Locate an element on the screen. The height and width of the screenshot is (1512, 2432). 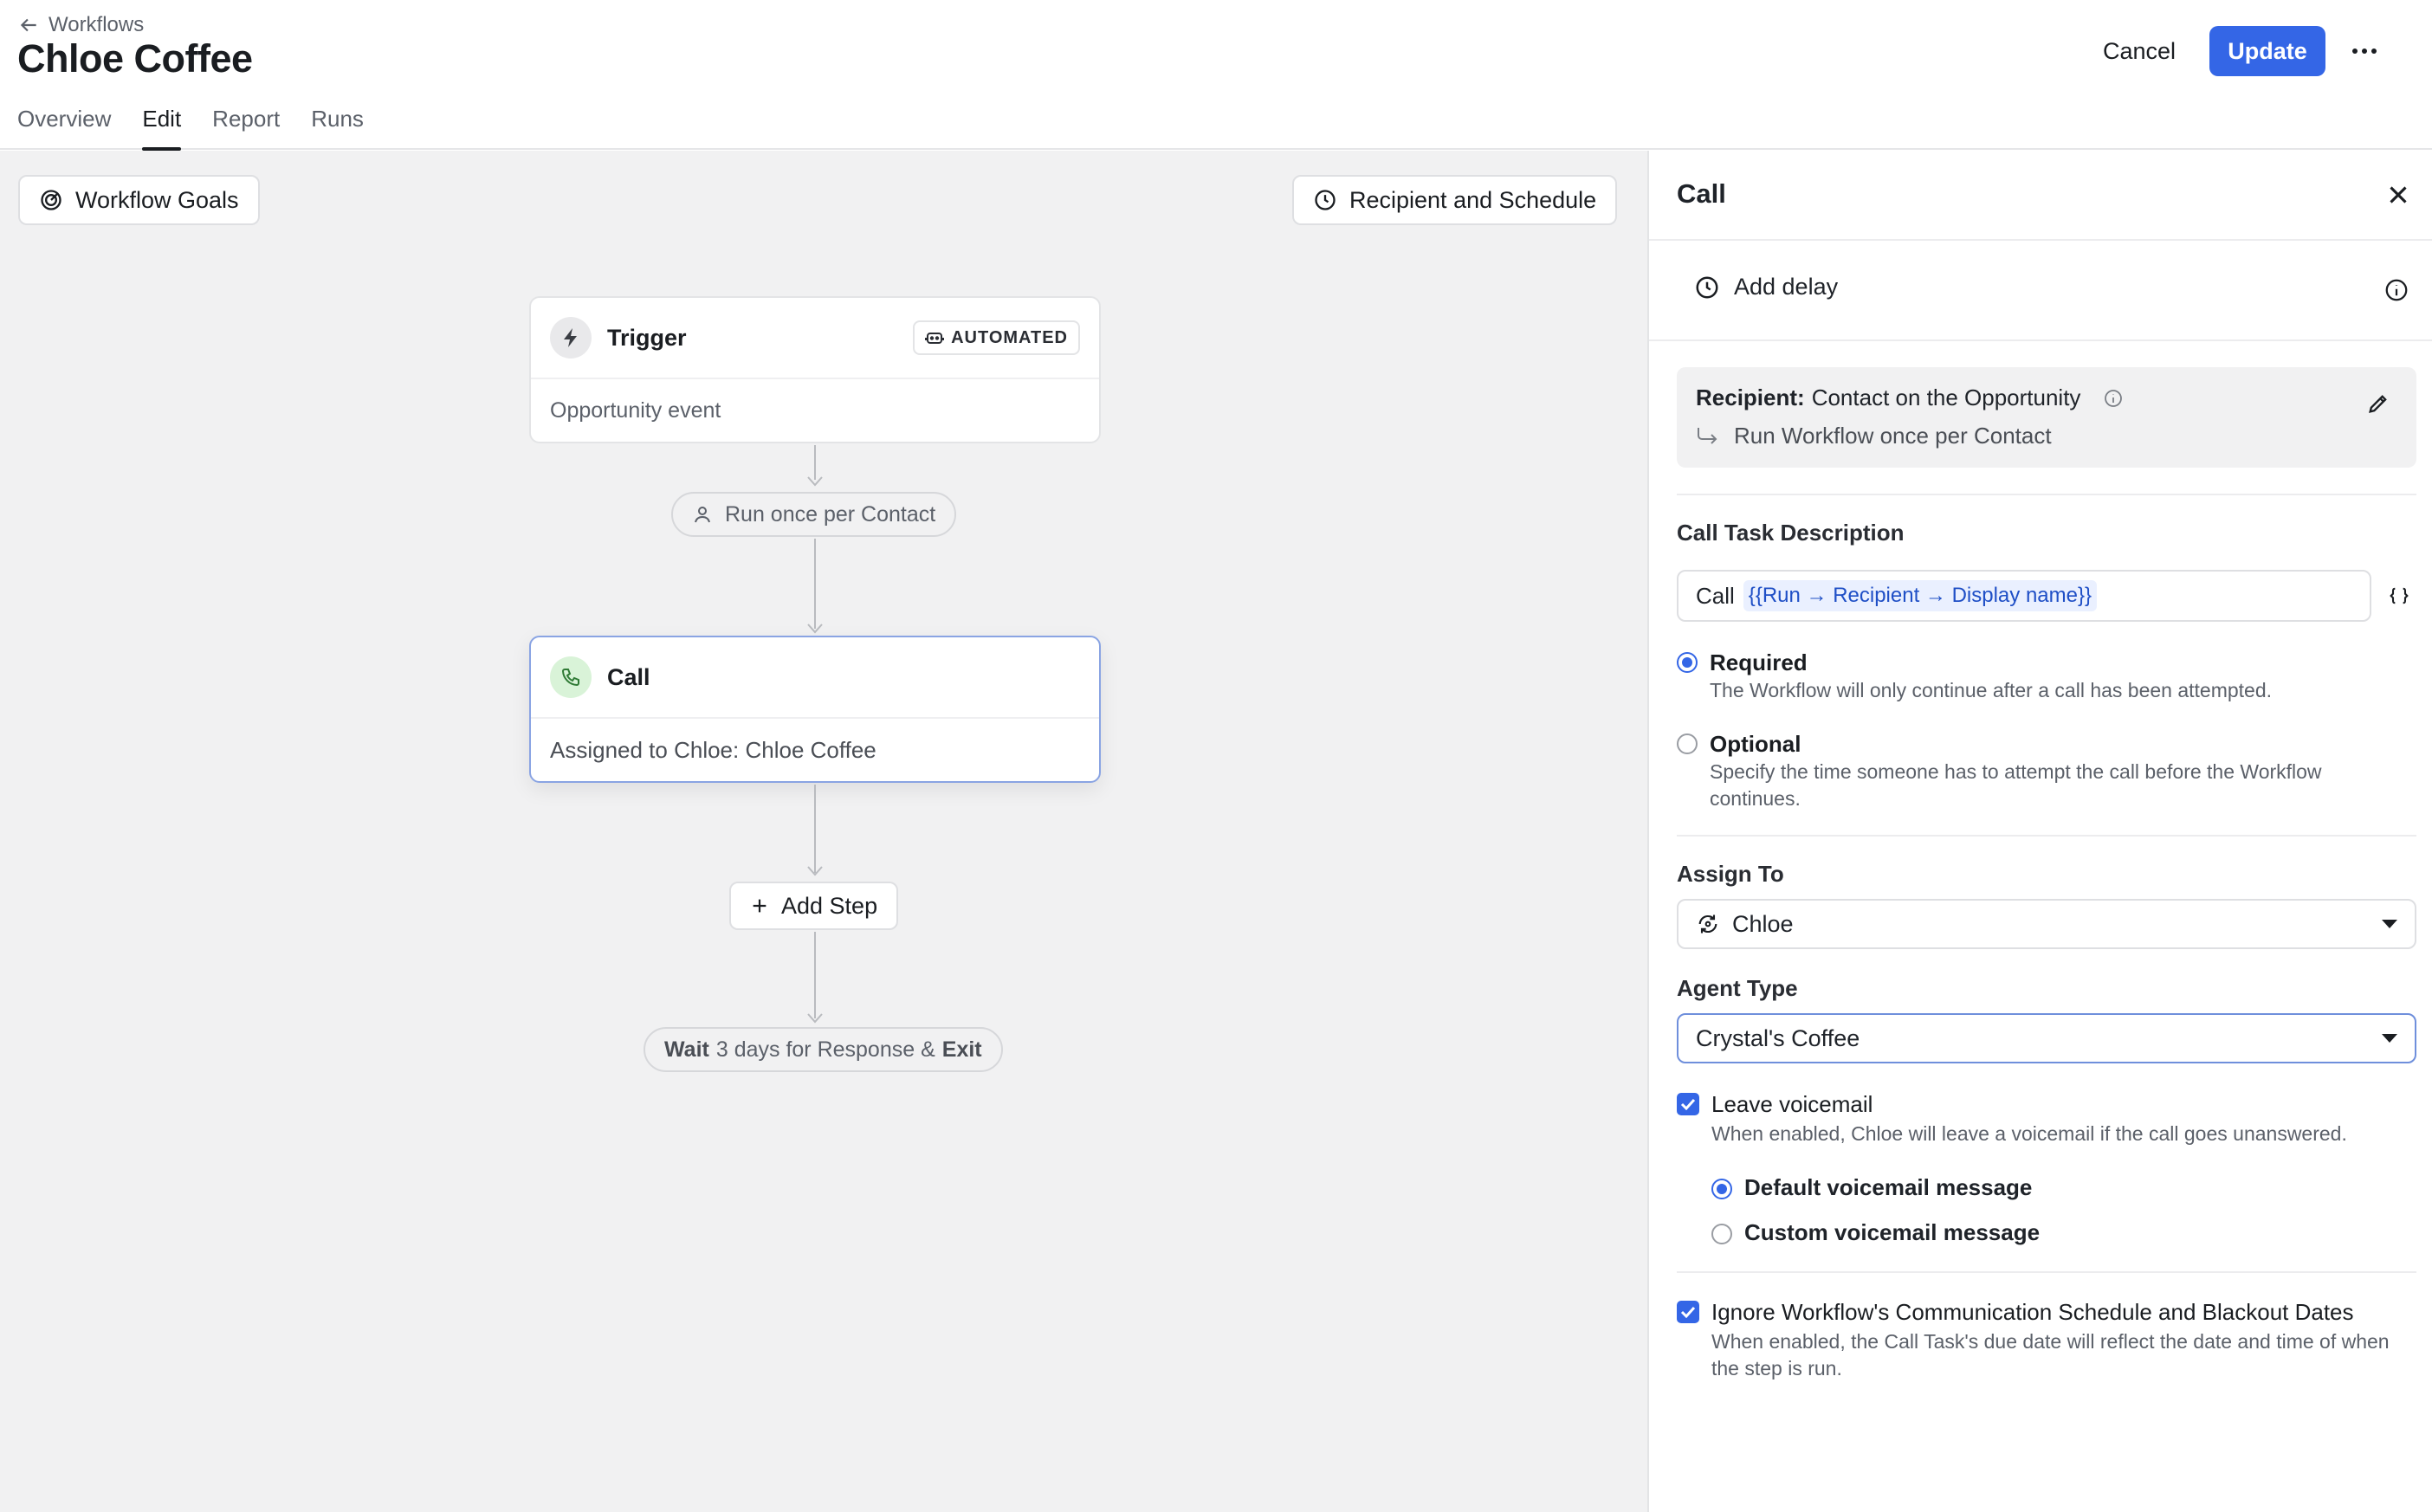
ignore-schedule-checkbox is located at coordinates (1688, 1312).